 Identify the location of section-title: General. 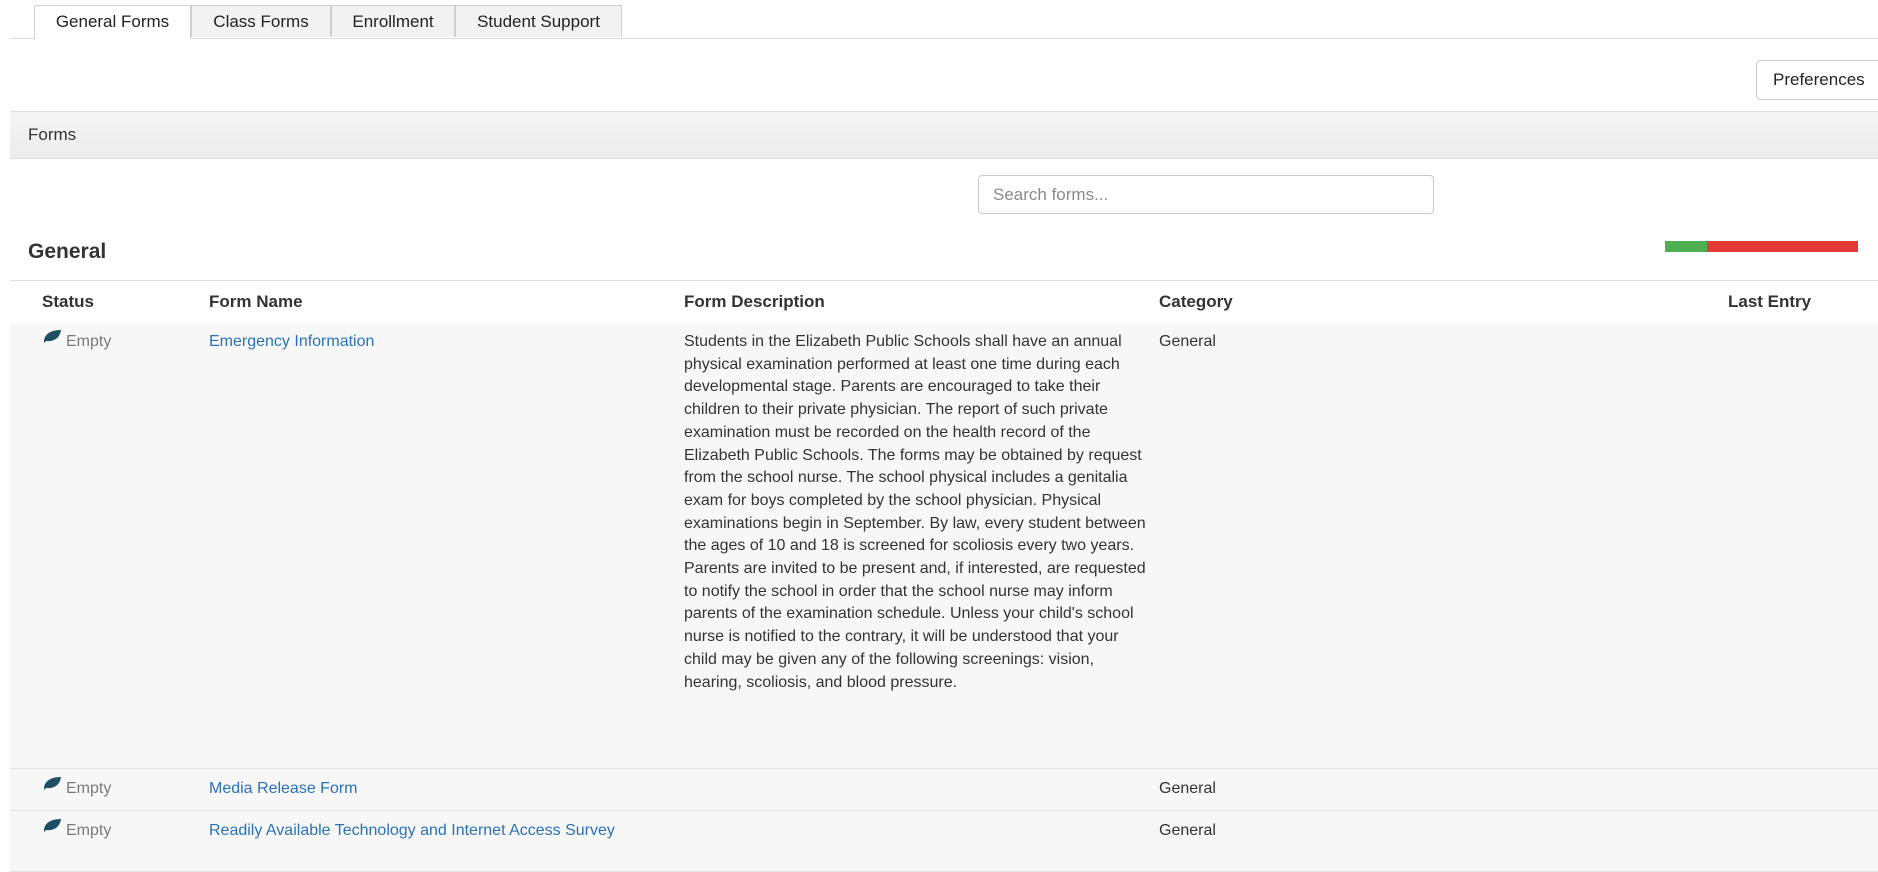
(67, 251).